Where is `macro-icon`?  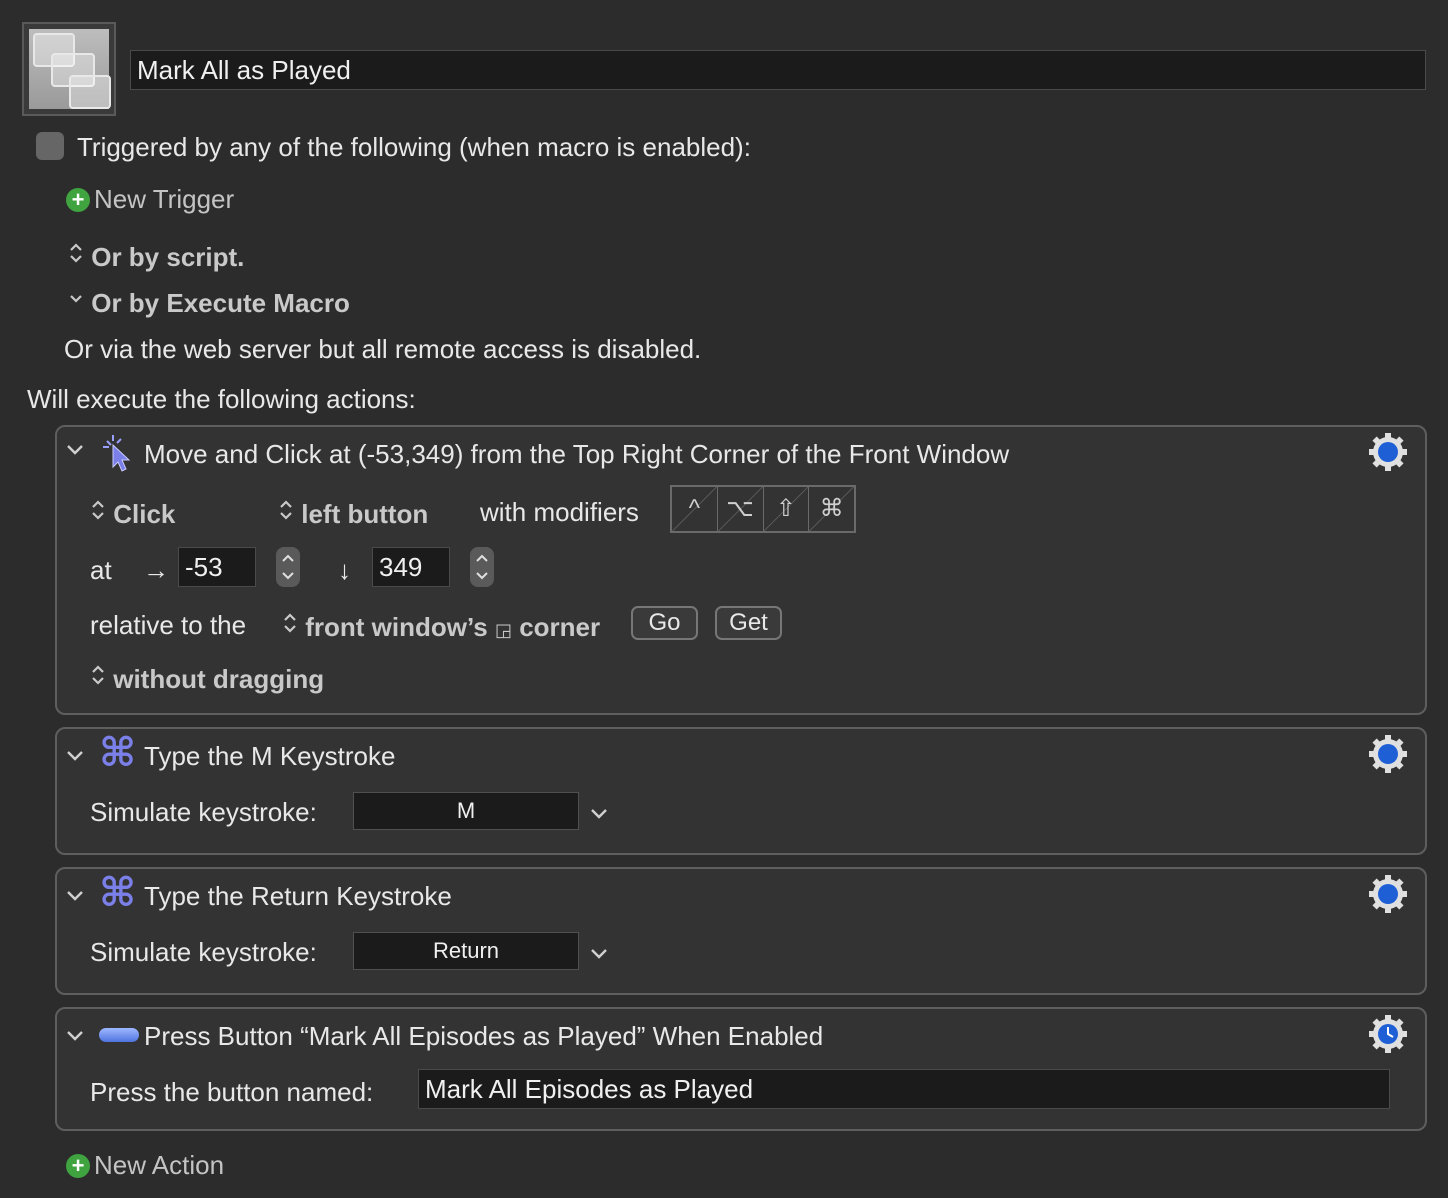 macro-icon is located at coordinates (69, 69).